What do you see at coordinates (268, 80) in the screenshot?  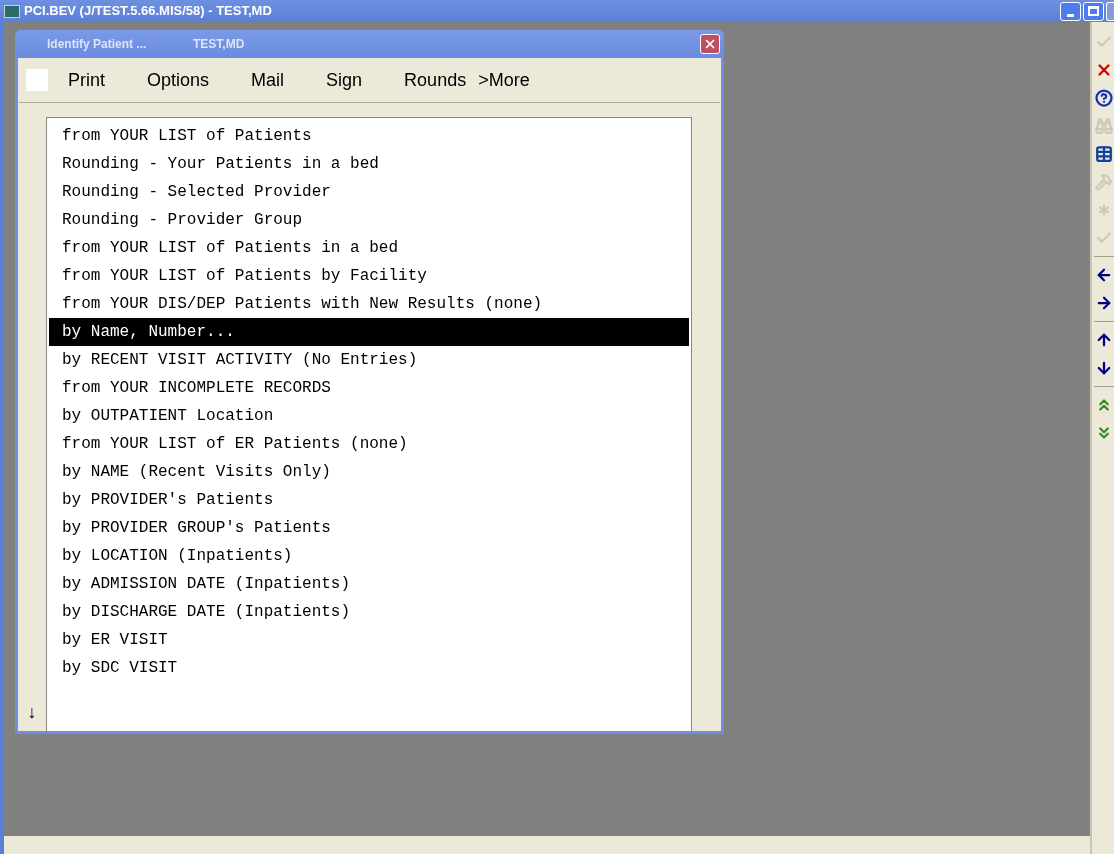 I see `menu-item: Mail` at bounding box center [268, 80].